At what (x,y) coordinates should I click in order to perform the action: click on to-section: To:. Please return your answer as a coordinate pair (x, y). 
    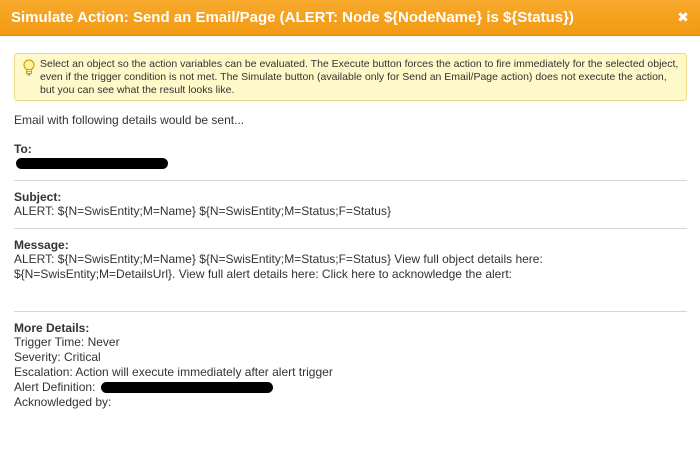
    Looking at the image, I should click on (350, 161).